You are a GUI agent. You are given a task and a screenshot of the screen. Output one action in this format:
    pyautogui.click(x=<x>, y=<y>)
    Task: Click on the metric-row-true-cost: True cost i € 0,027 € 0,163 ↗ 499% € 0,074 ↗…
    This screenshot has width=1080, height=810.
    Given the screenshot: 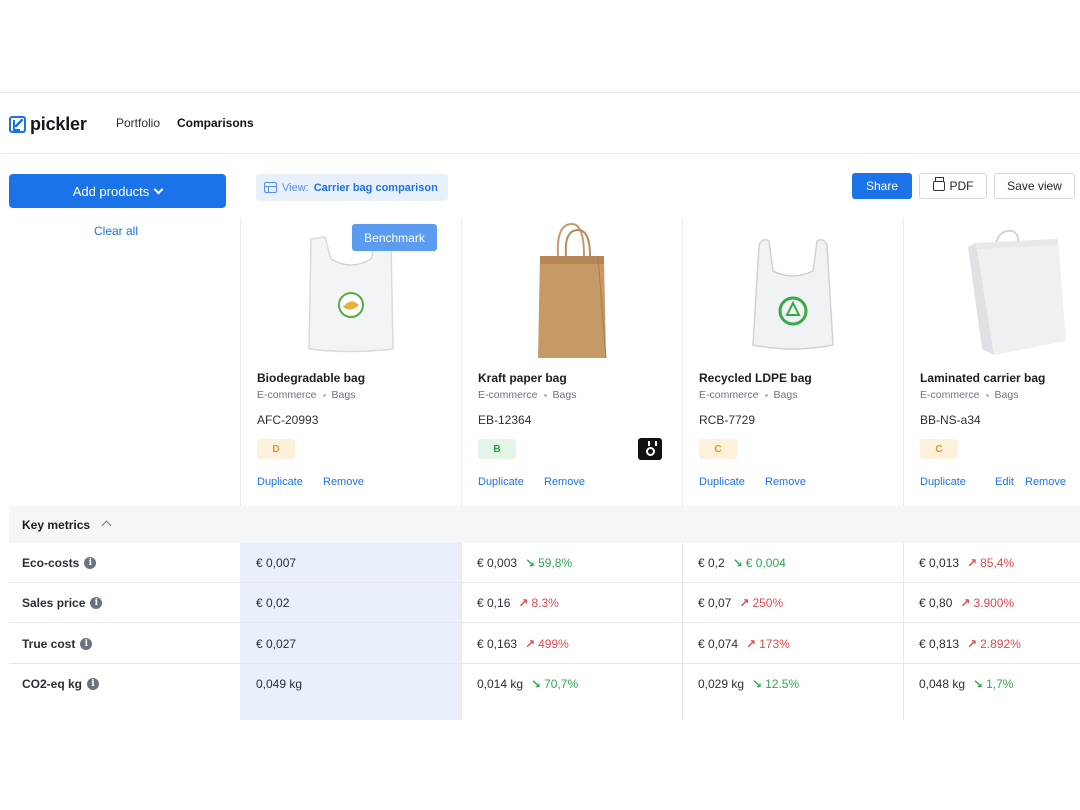 What is the action you would take?
    pyautogui.click(x=544, y=644)
    